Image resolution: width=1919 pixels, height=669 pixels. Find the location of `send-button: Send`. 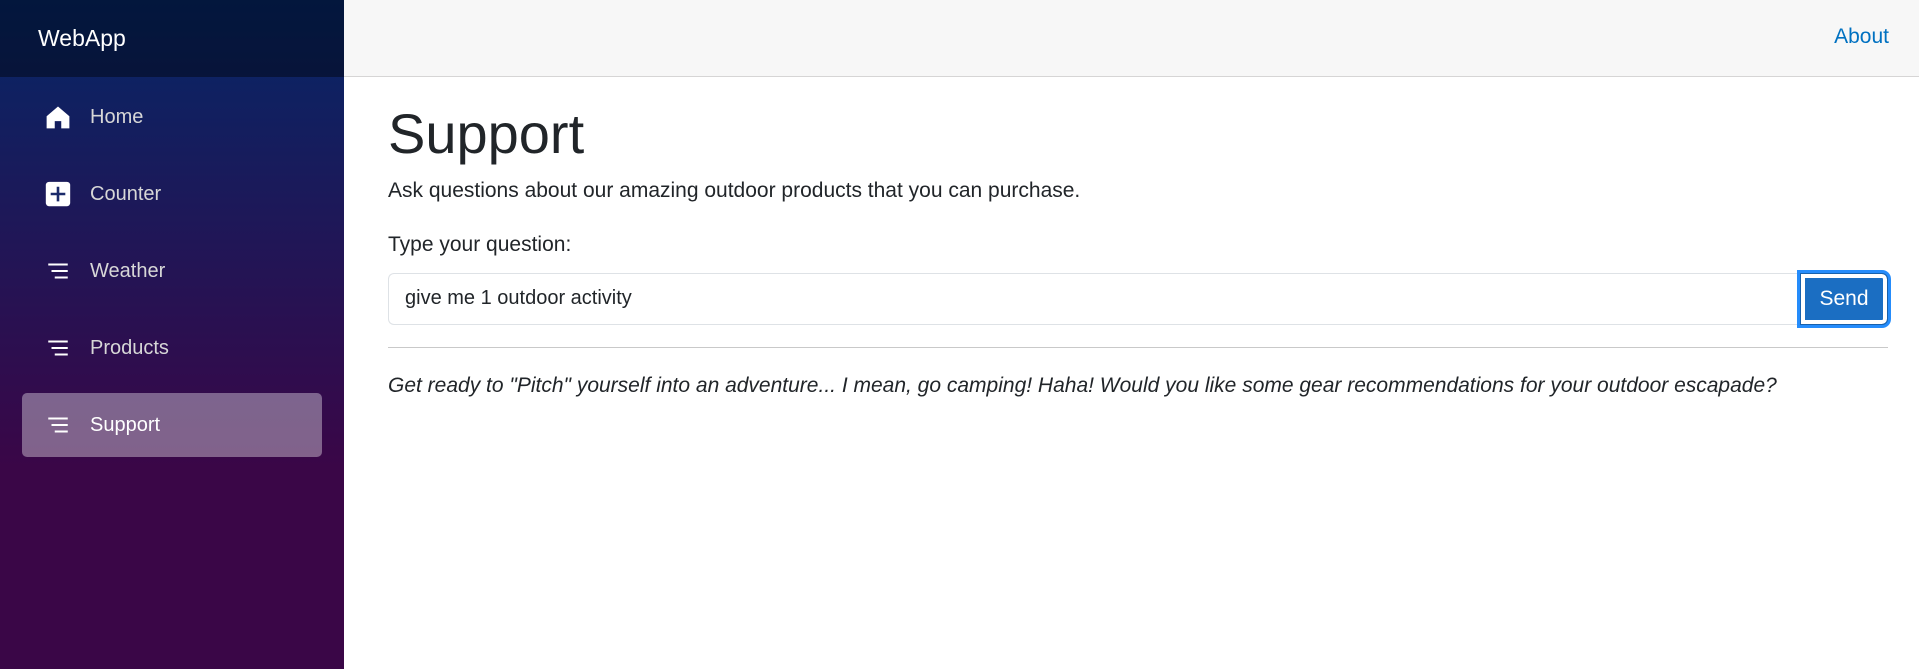

send-button: Send is located at coordinates (1844, 298).